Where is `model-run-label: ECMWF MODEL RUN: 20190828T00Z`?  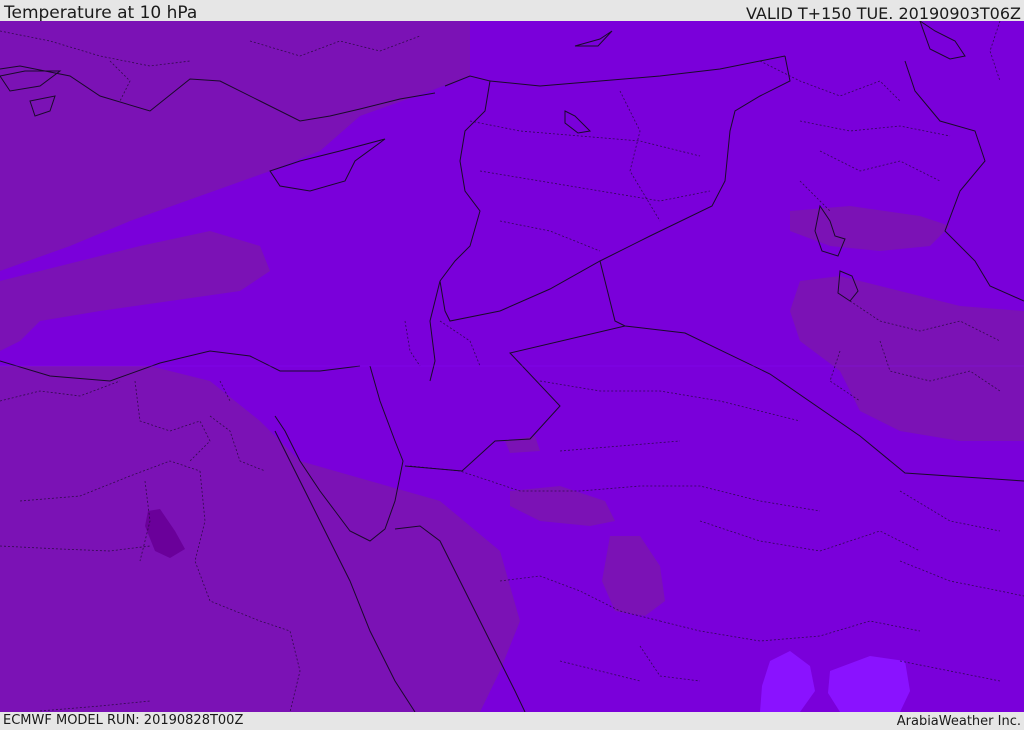 model-run-label: ECMWF MODEL RUN: 20190828T00Z is located at coordinates (123, 720).